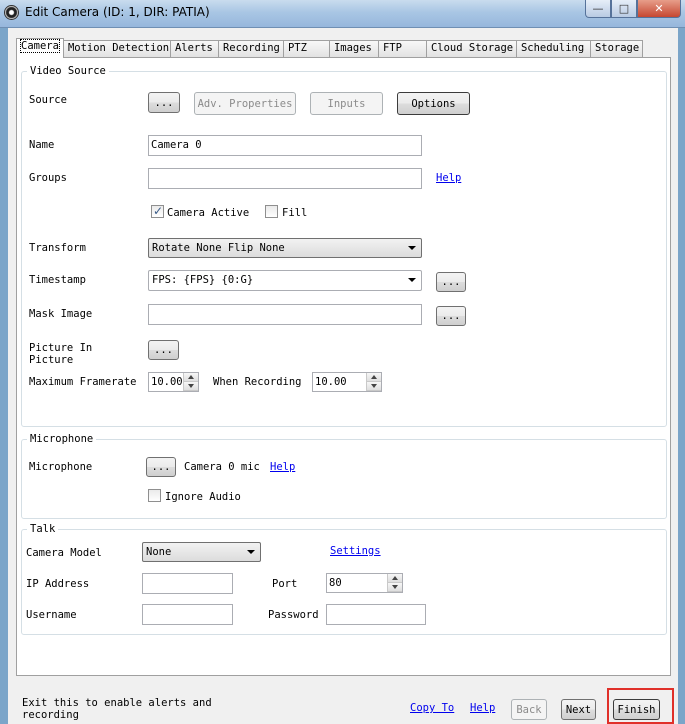  I want to click on name-input: Camera 0, so click(285, 145).